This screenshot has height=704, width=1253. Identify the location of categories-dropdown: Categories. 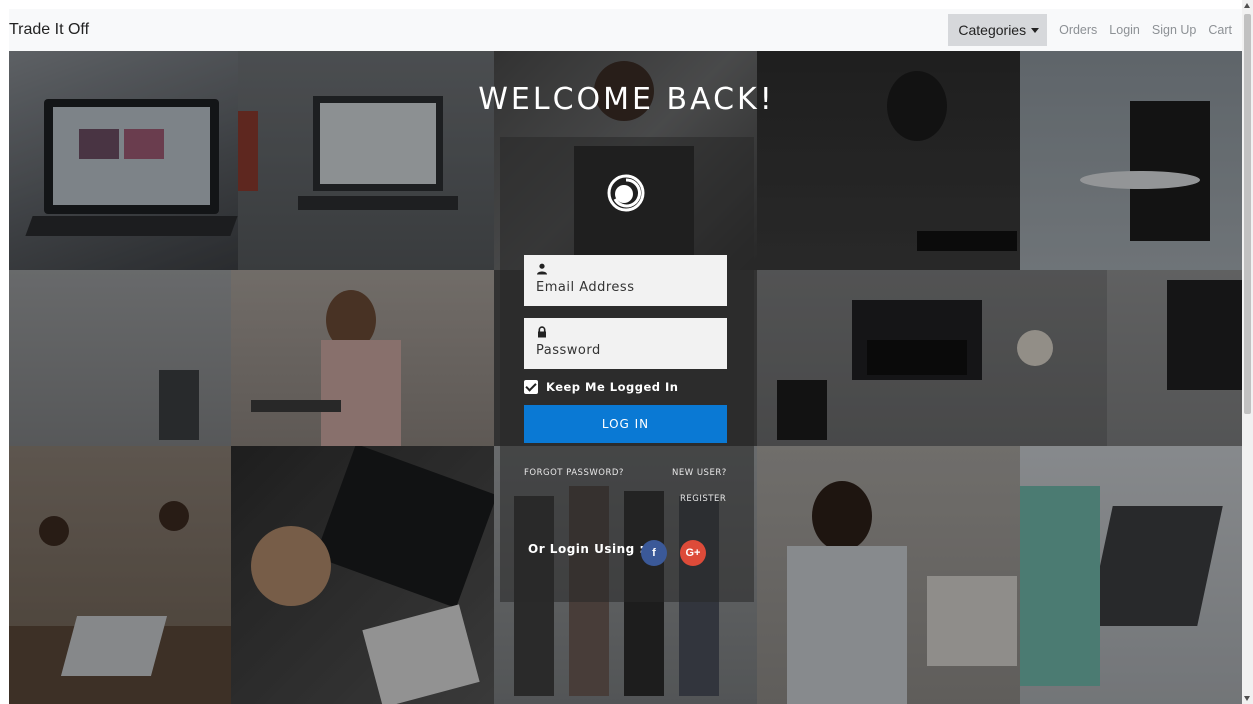
(998, 30).